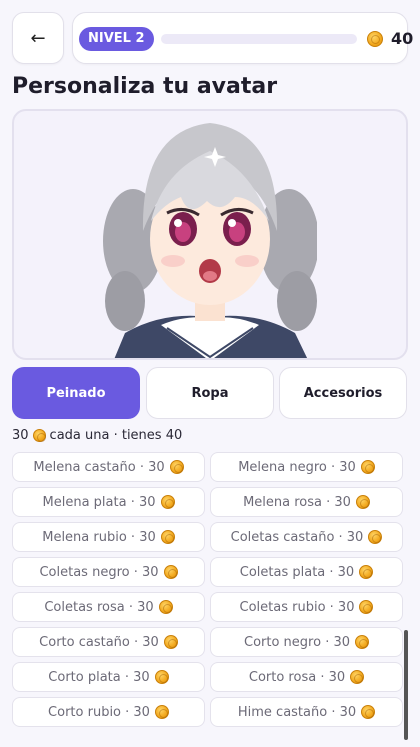 The image size is (420, 747). I want to click on hairstyle-option-label: Melena rubio · 30, so click(99, 537).